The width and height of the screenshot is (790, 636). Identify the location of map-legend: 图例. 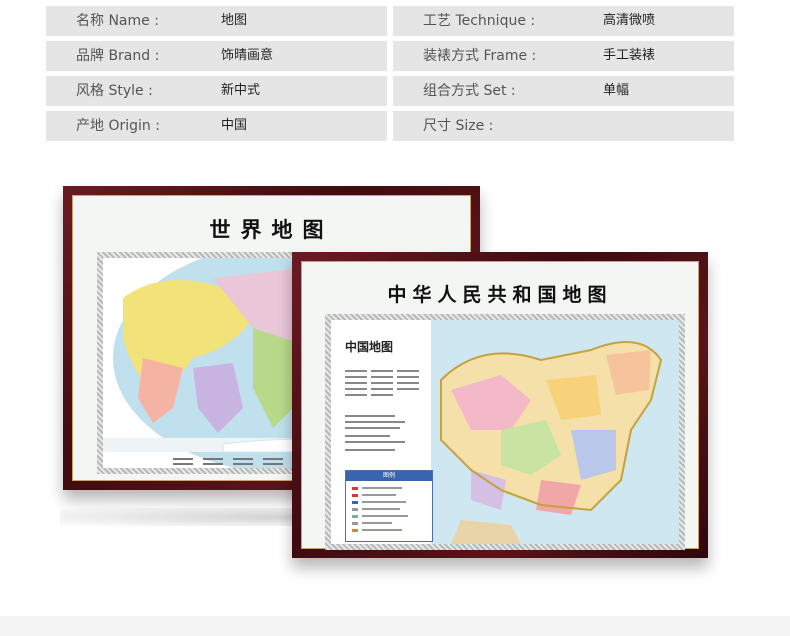
(389, 506).